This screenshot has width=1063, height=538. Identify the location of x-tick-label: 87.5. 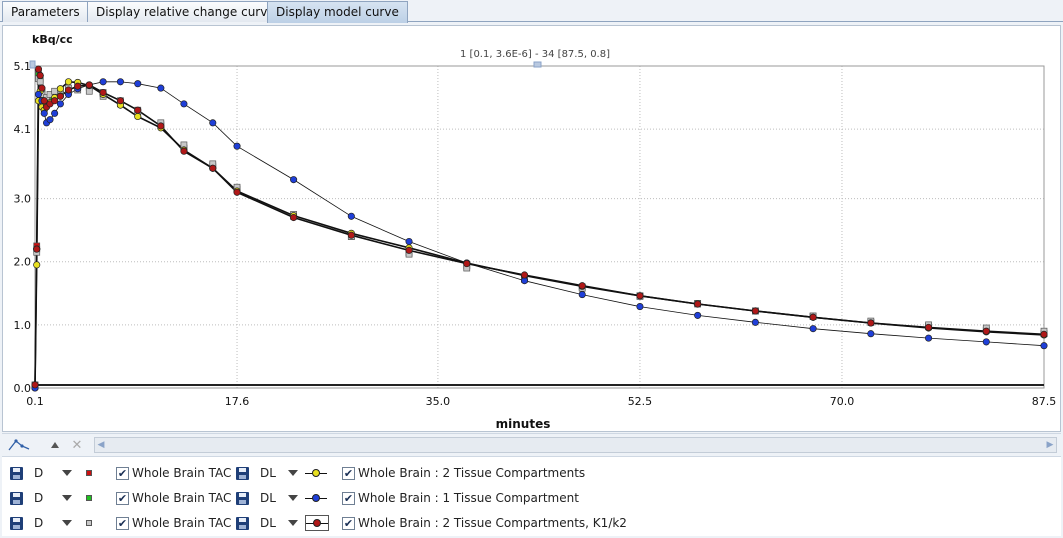
(1044, 401).